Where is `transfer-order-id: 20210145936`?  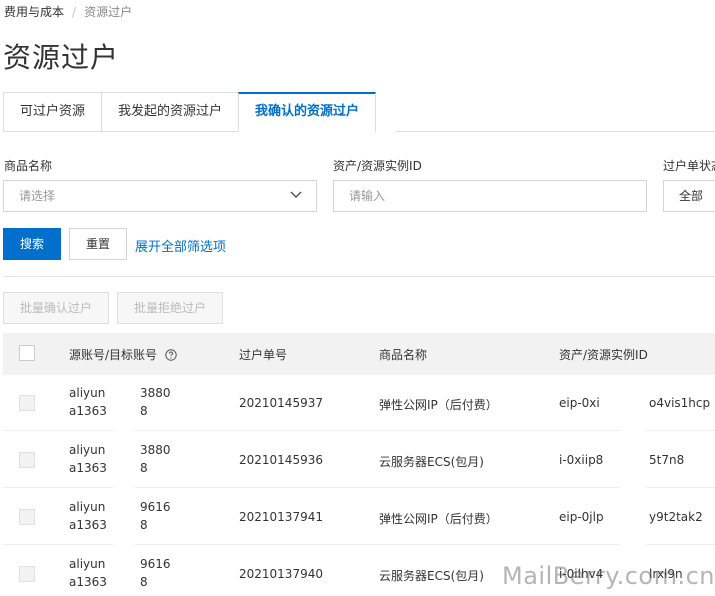 transfer-order-id: 20210145936 is located at coordinates (281, 460).